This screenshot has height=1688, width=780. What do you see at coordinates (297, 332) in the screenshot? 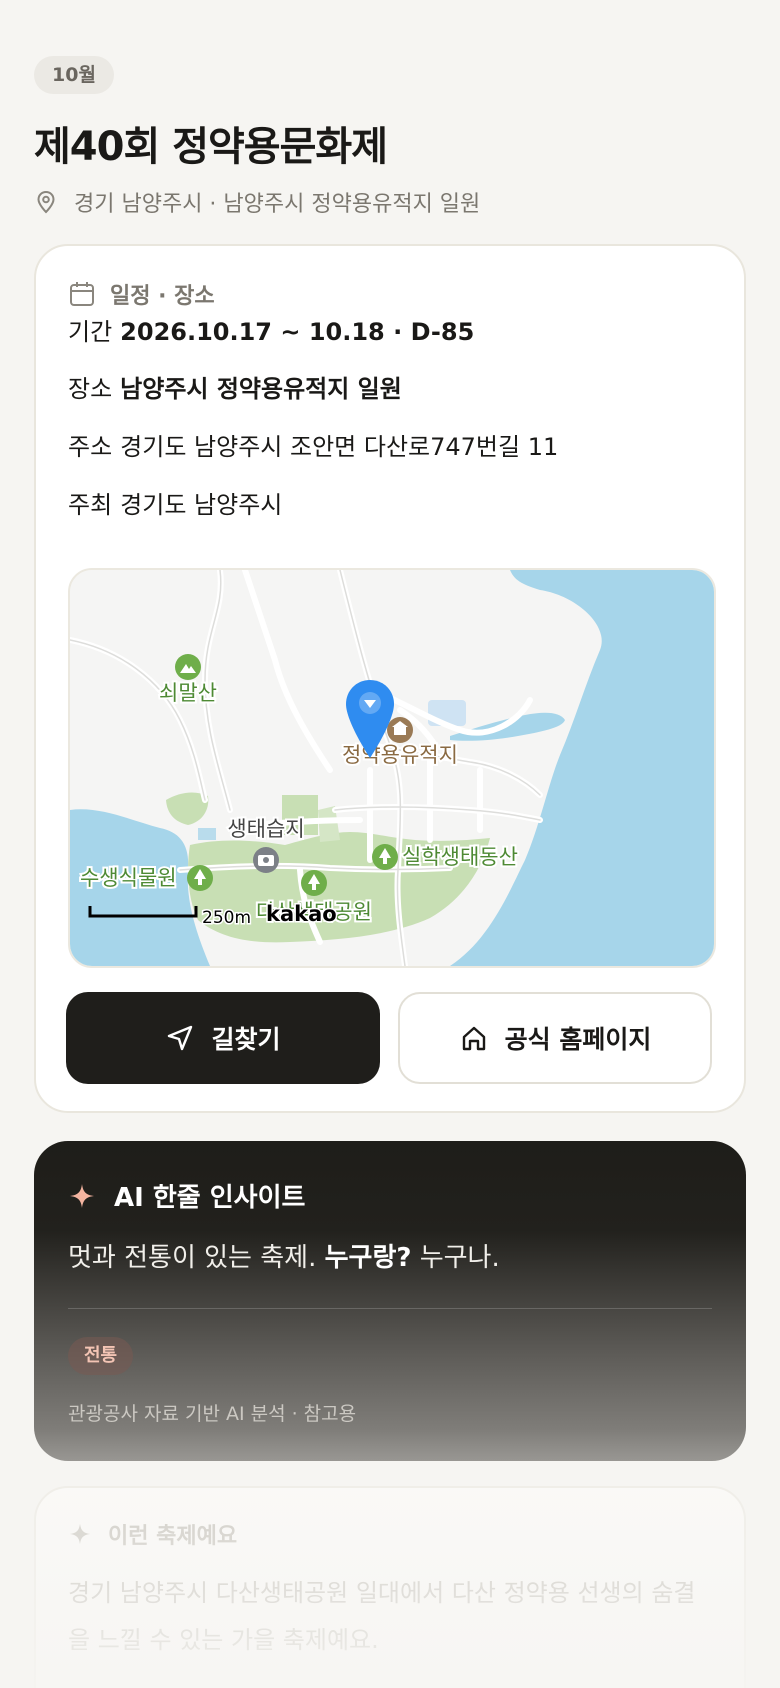
I see `period-value: 2026.10.17 ~ 10.18 · D-85` at bounding box center [297, 332].